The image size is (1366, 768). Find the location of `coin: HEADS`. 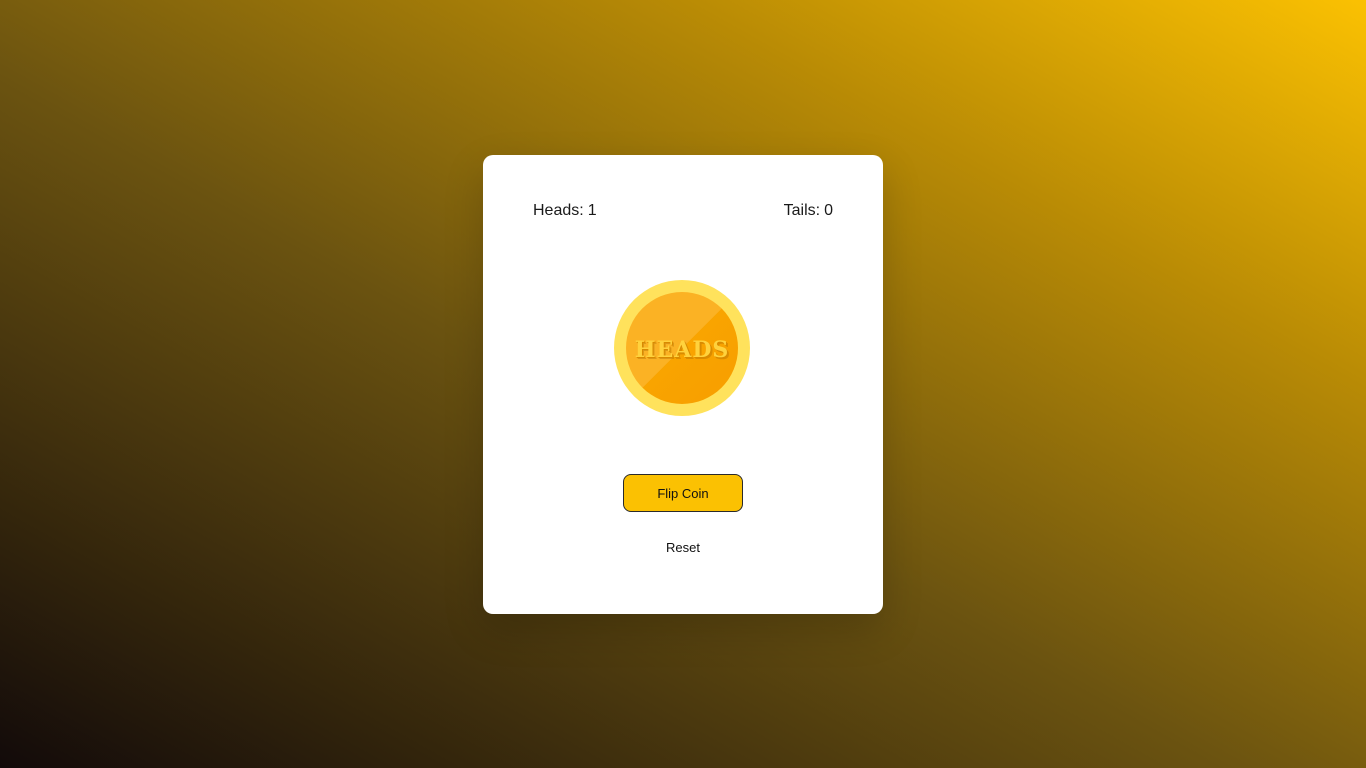

coin: HEADS is located at coordinates (682, 348).